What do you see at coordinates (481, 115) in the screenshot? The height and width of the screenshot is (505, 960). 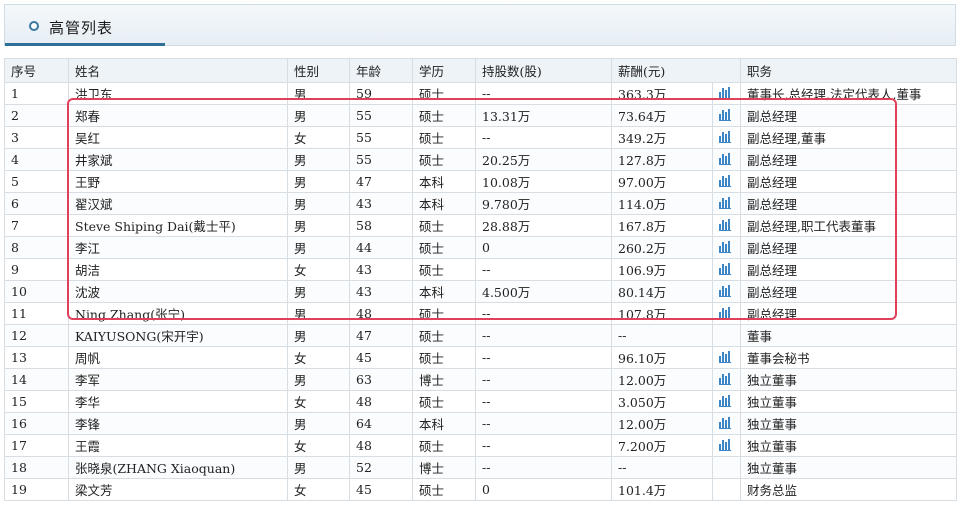 I see `table-row: 2 郑春男 55 硕士 13.31万 73.64万 副总经理` at bounding box center [481, 115].